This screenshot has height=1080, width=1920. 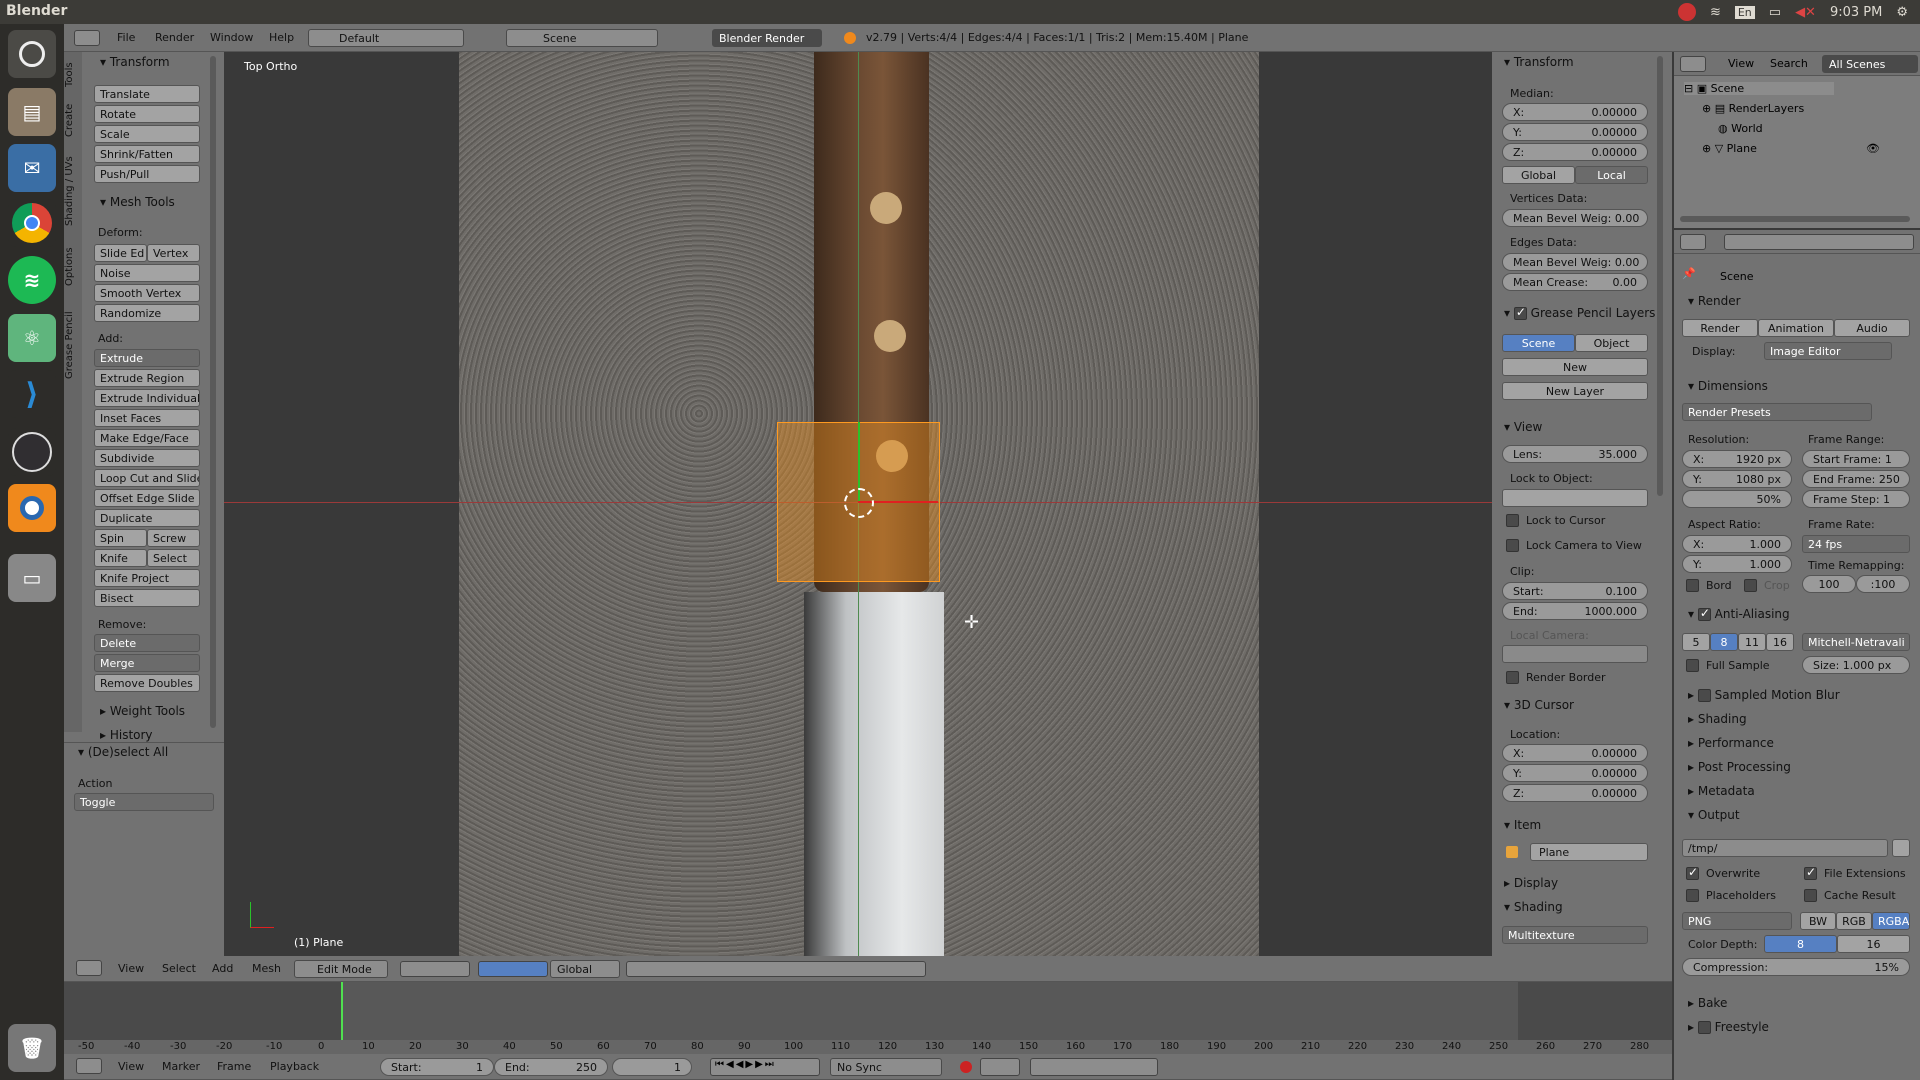 I want to click on extrude-region-button: Extrude Region, so click(x=147, y=378).